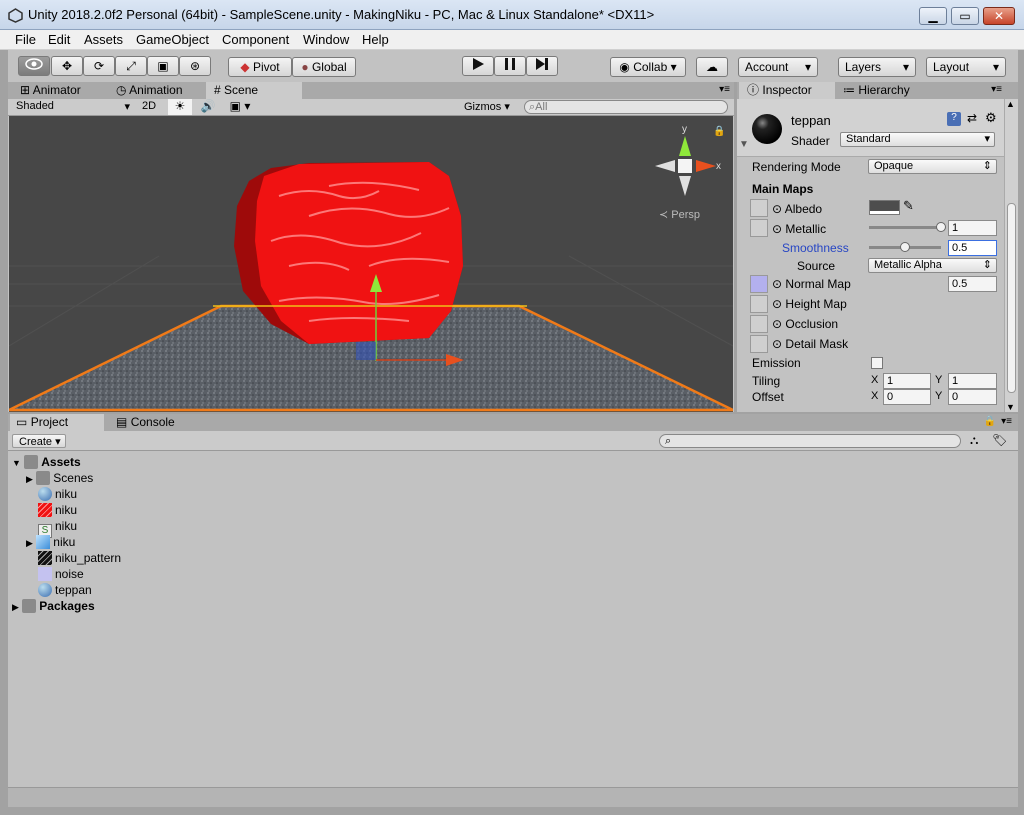 This screenshot has height=815, width=1024. I want to click on menu-file: File, so click(25, 39).